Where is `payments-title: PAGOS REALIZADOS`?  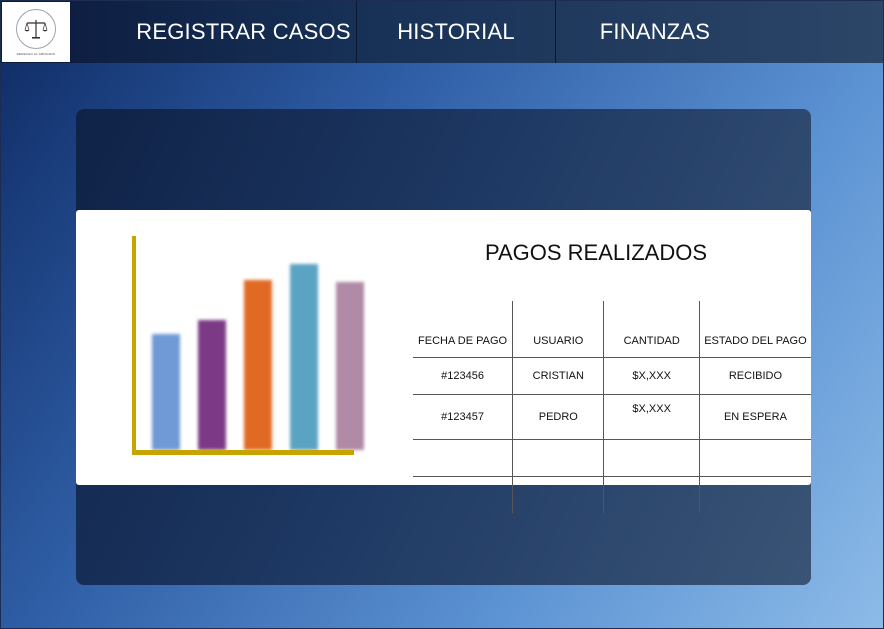
payments-title: PAGOS REALIZADOS is located at coordinates (596, 252).